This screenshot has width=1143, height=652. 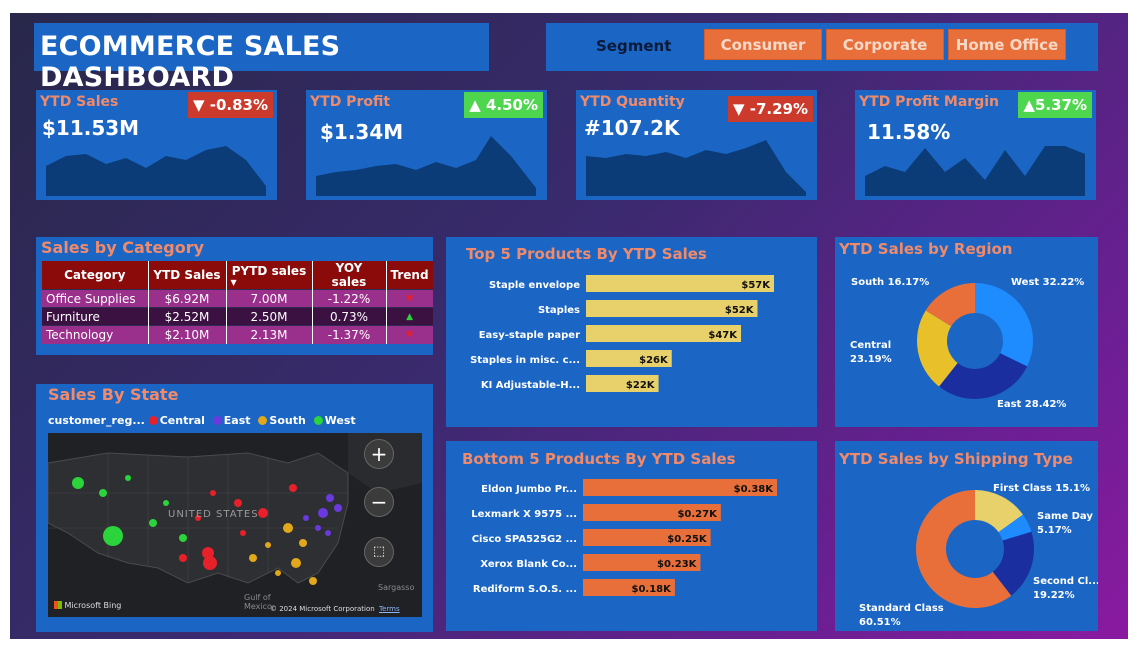 I want to click on donut-slice-label: West 32.22%, so click(x=1047, y=282).